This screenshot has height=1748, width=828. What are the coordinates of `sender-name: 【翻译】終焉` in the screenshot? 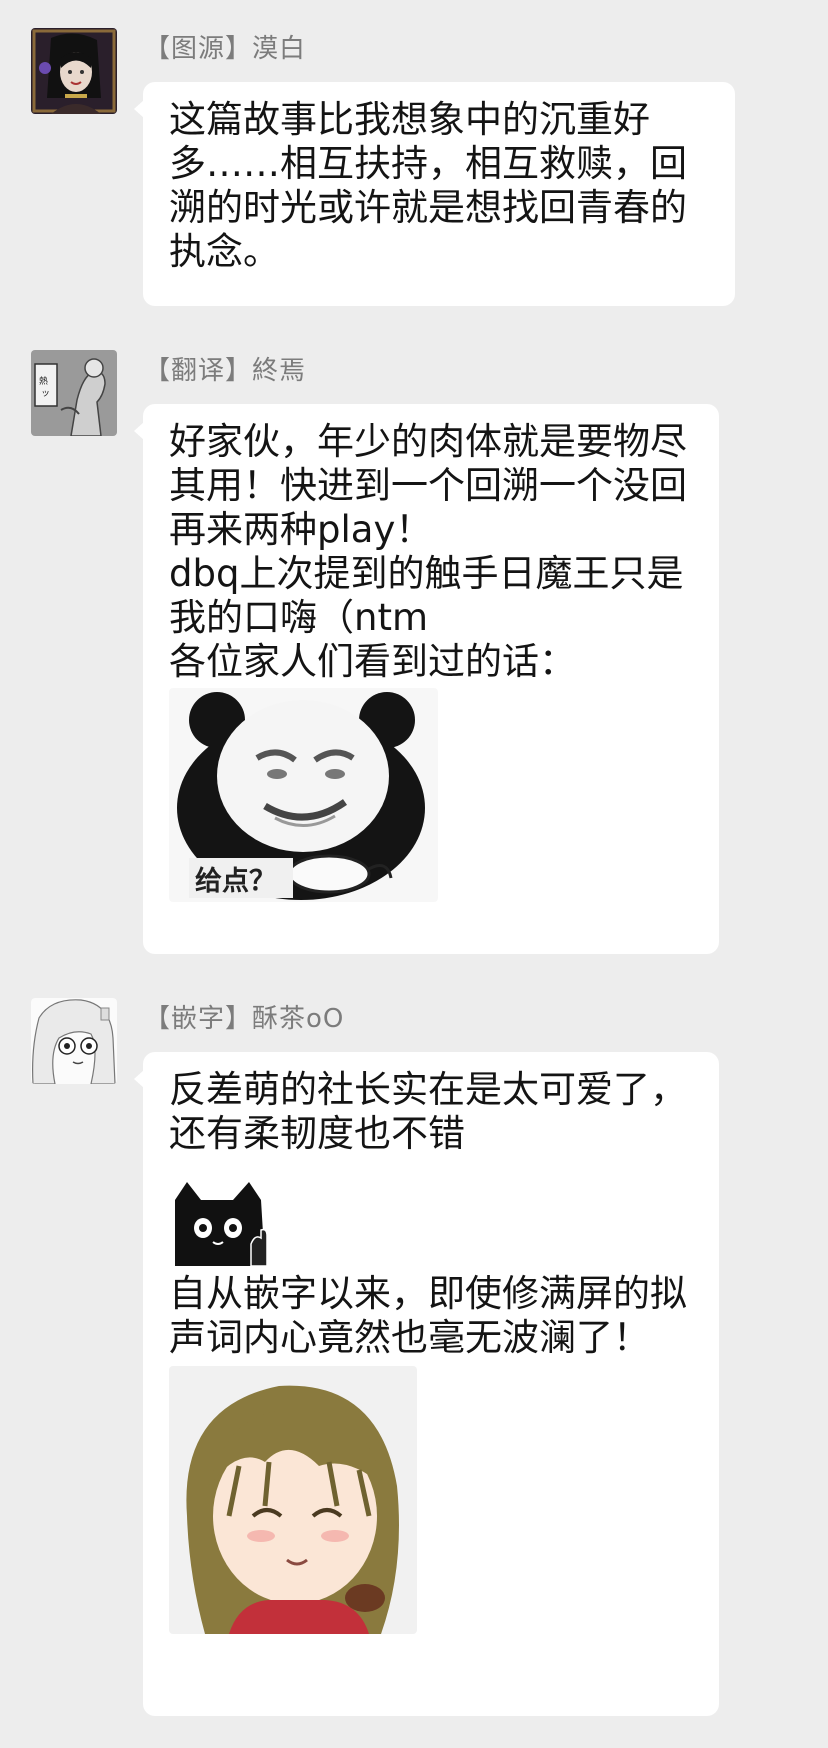 It's located at (225, 368).